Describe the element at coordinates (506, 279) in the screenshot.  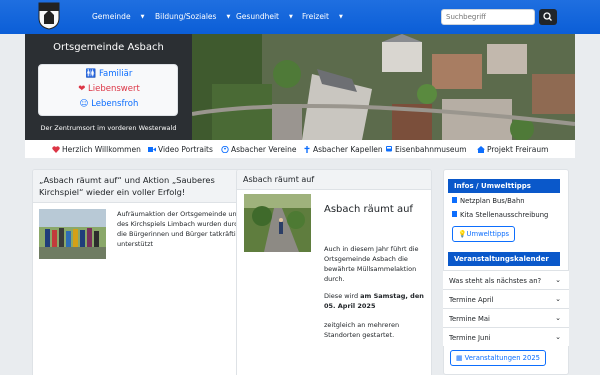
I see `accordion-next-events: Was steht als nächstes an? ⌄` at that location.